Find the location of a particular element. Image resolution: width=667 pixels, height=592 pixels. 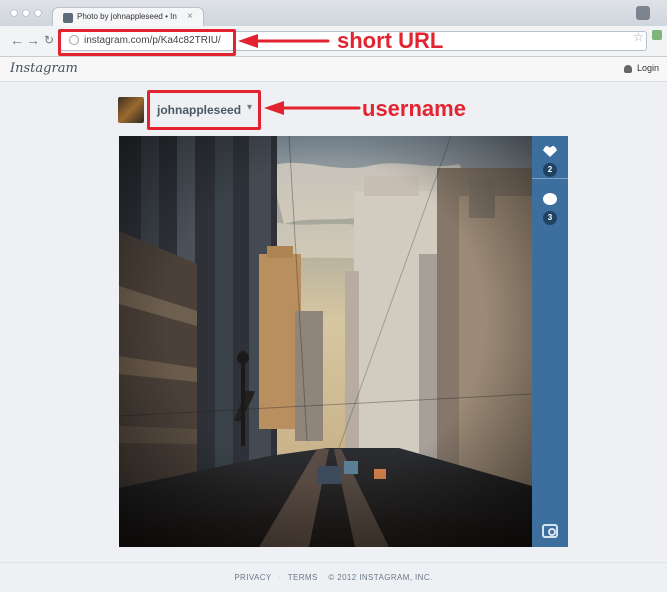

profile-icon is located at coordinates (643, 13).